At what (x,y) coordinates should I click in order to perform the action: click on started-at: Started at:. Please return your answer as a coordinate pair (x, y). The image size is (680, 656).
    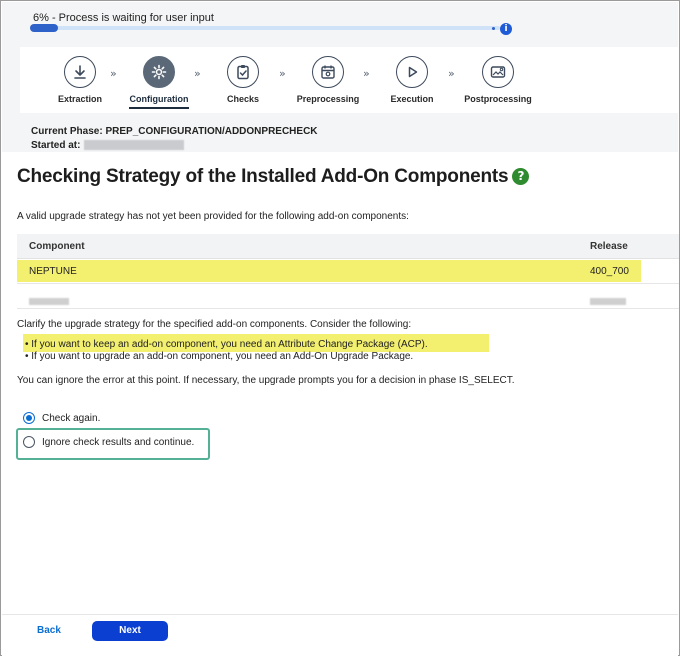
    Looking at the image, I should click on (108, 145).